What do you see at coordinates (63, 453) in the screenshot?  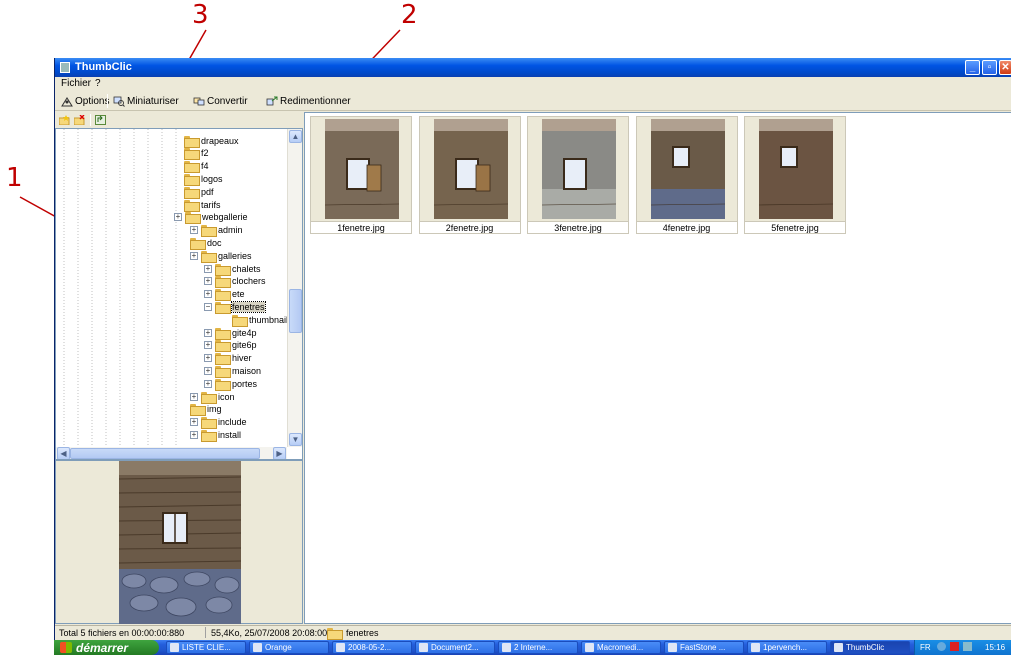 I see `scroll-left-arrow: ◀` at bounding box center [63, 453].